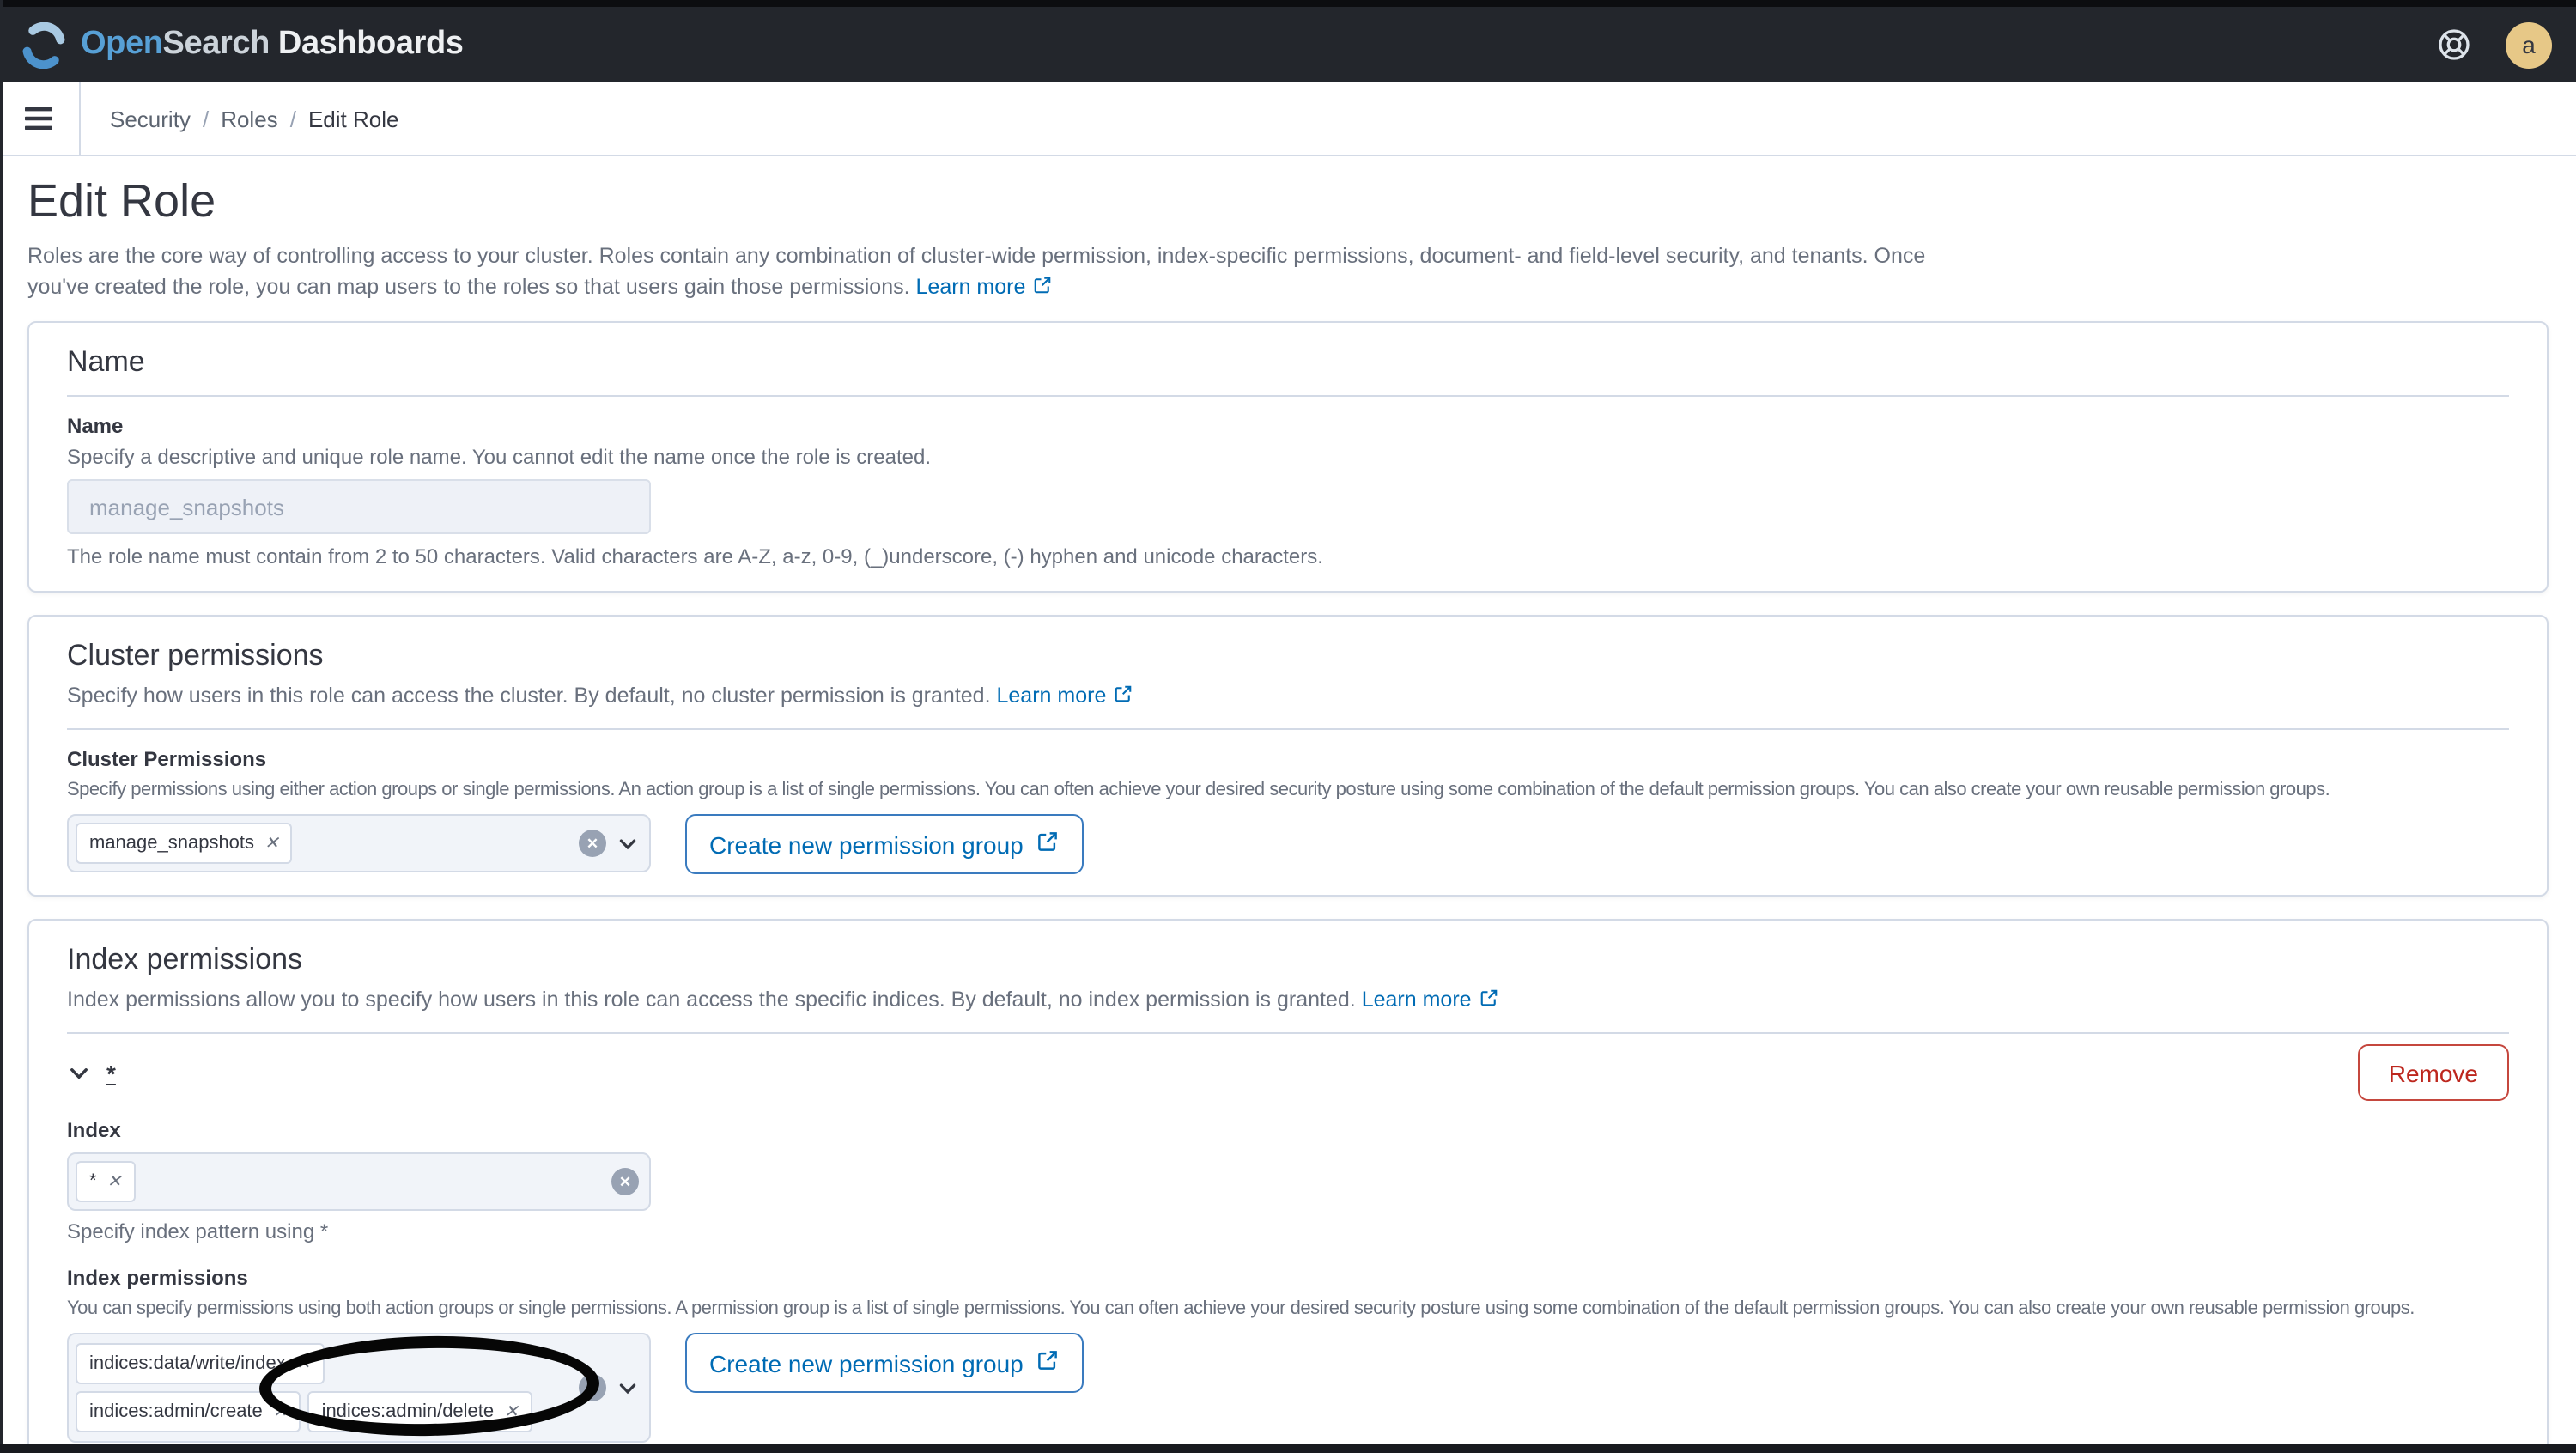  Describe the element at coordinates (38, 119) in the screenshot. I see `menu-hamburger-icon` at that location.